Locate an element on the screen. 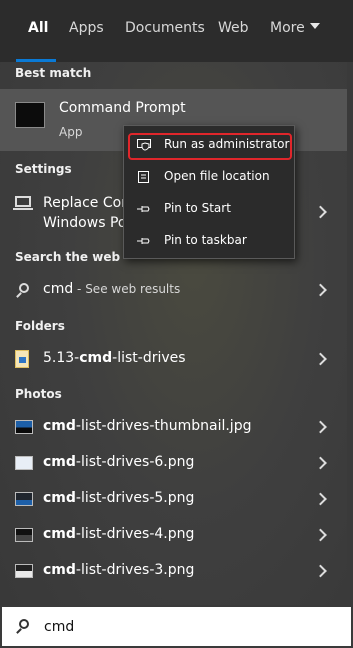 The height and width of the screenshot is (648, 353). photo-result: cmd-list-drives-4.png is located at coordinates (173, 535).